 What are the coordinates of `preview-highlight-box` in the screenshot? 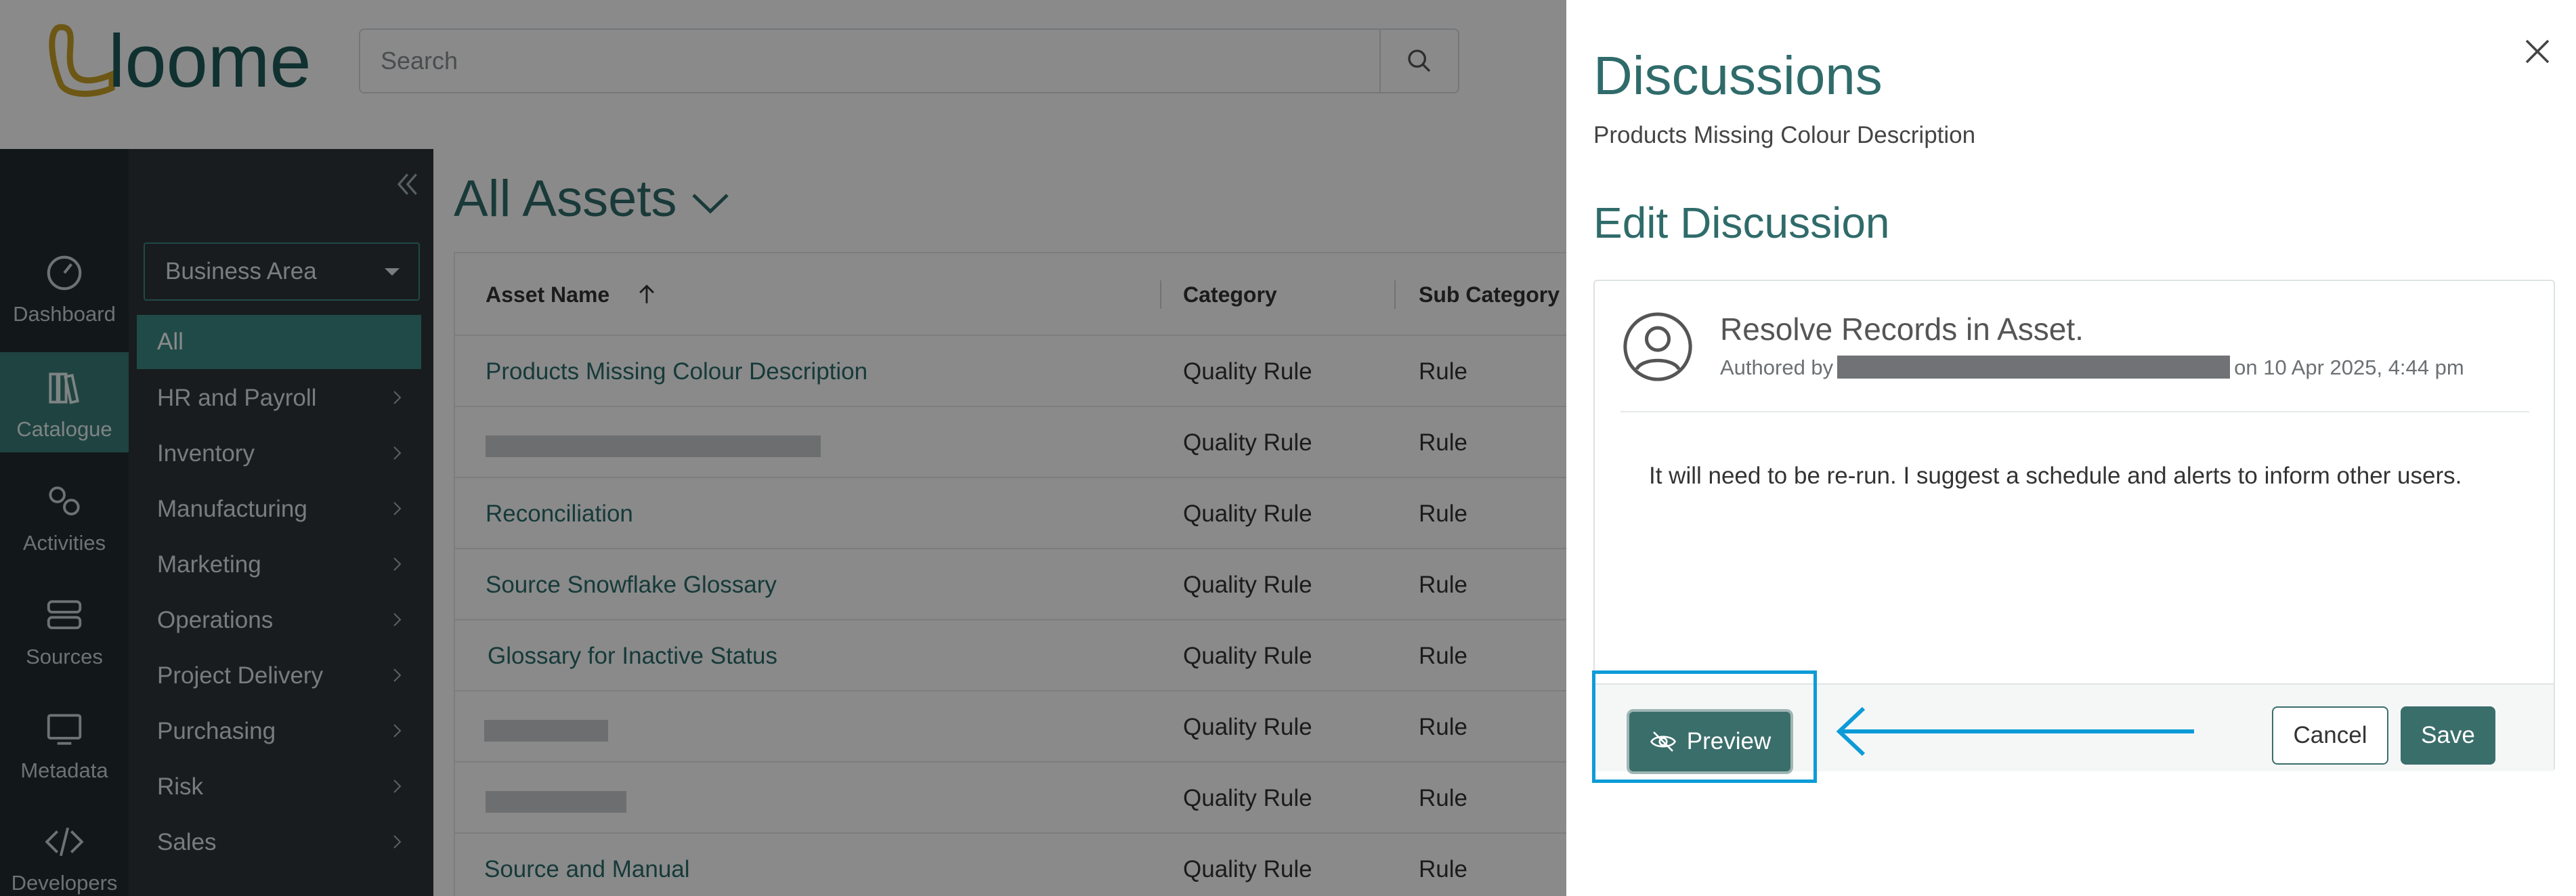 It's located at (1704, 726).